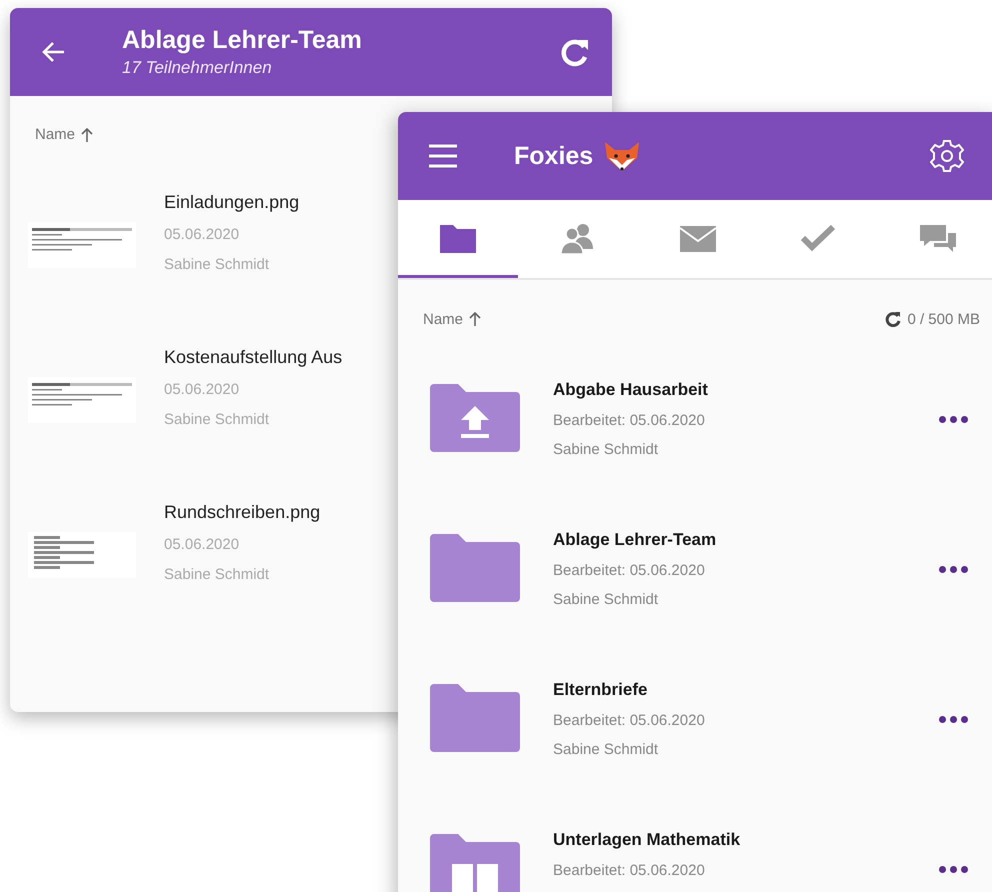 The height and width of the screenshot is (892, 992). What do you see at coordinates (743, 390) in the screenshot?
I see `folder-name: Abgabe Hausarbeit` at bounding box center [743, 390].